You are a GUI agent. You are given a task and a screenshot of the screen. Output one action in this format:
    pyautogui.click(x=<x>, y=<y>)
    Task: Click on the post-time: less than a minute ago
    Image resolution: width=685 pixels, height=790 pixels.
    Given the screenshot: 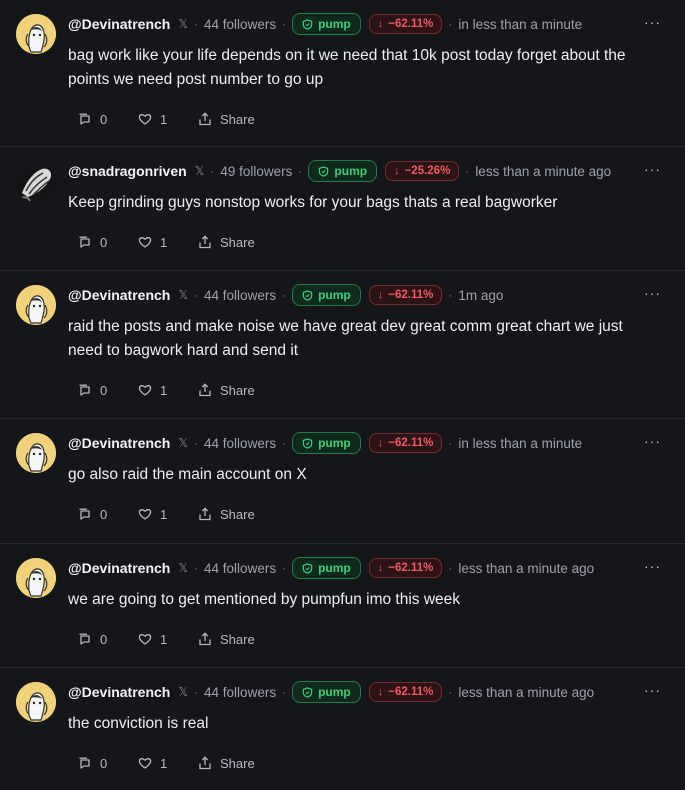 What is the action you would take?
    pyautogui.click(x=526, y=568)
    